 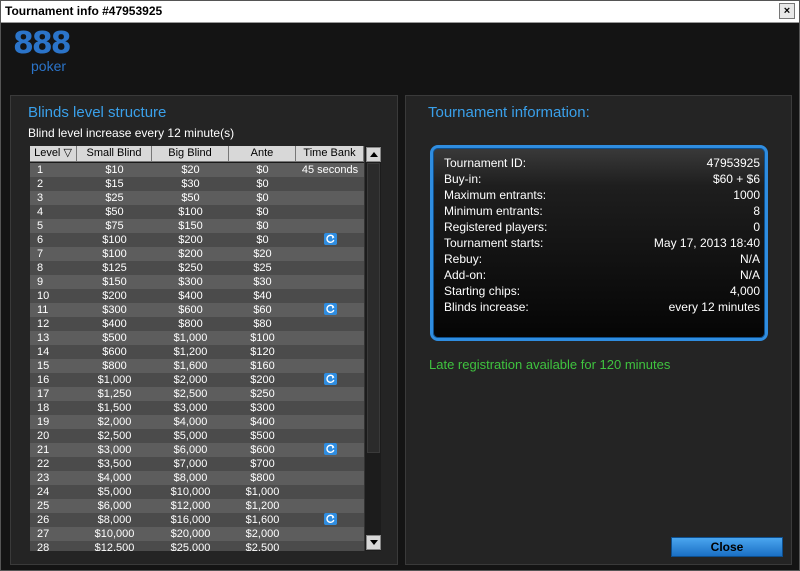 I want to click on info-value: 4,000, so click(x=744, y=291).